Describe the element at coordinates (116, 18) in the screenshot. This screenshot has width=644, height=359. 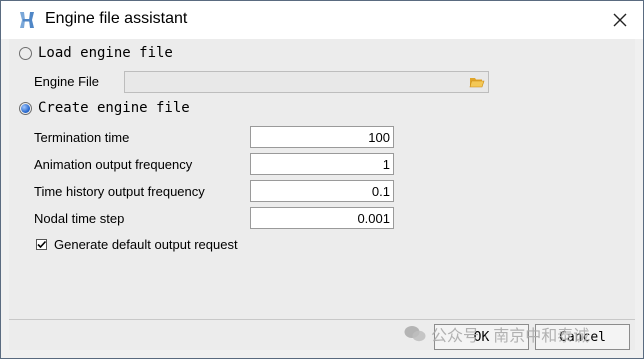
I see `window-title: Engine file assistant` at that location.